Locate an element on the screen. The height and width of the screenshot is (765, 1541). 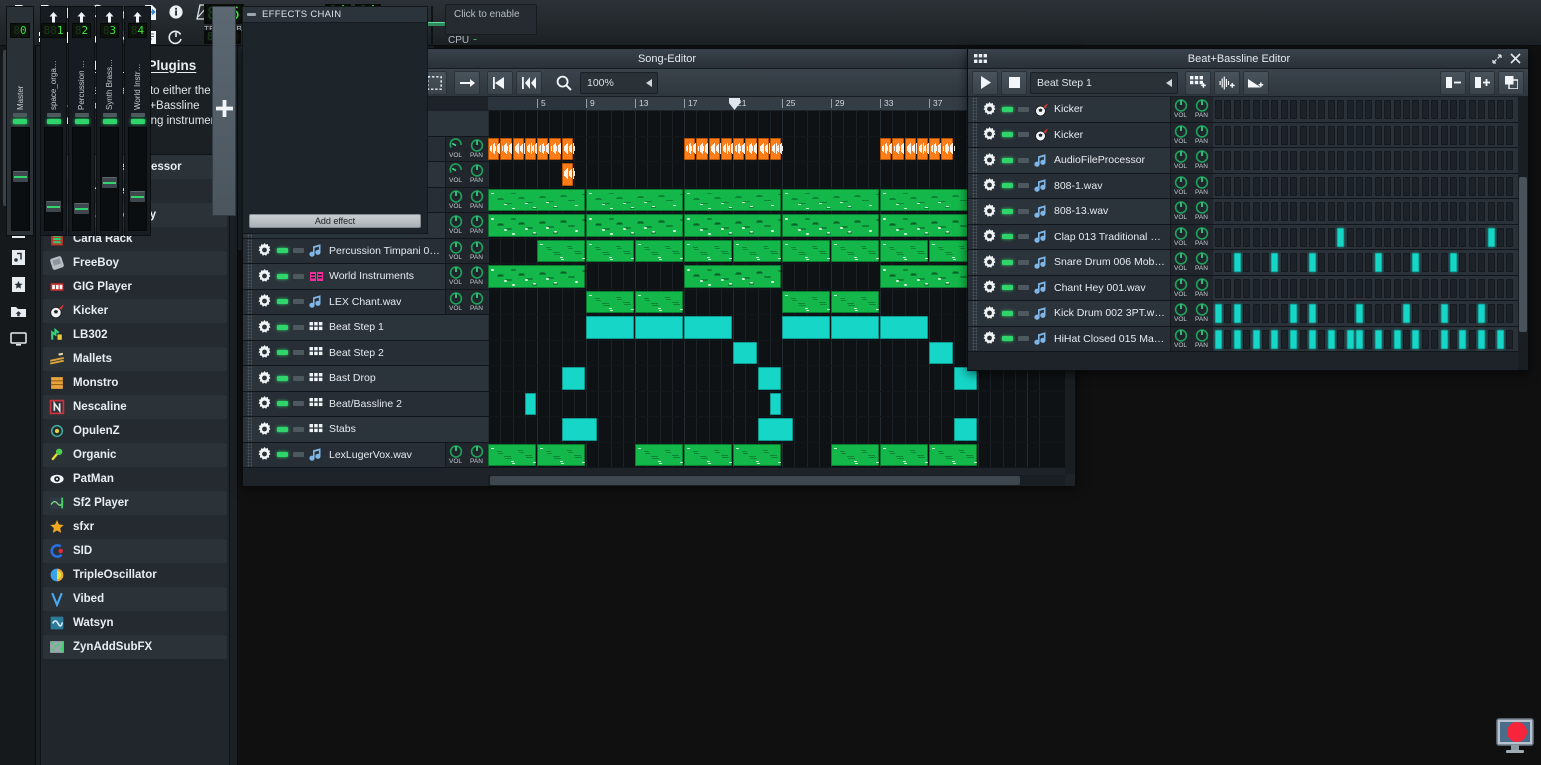
plugin-item: Vibed is located at coordinates (135, 599).